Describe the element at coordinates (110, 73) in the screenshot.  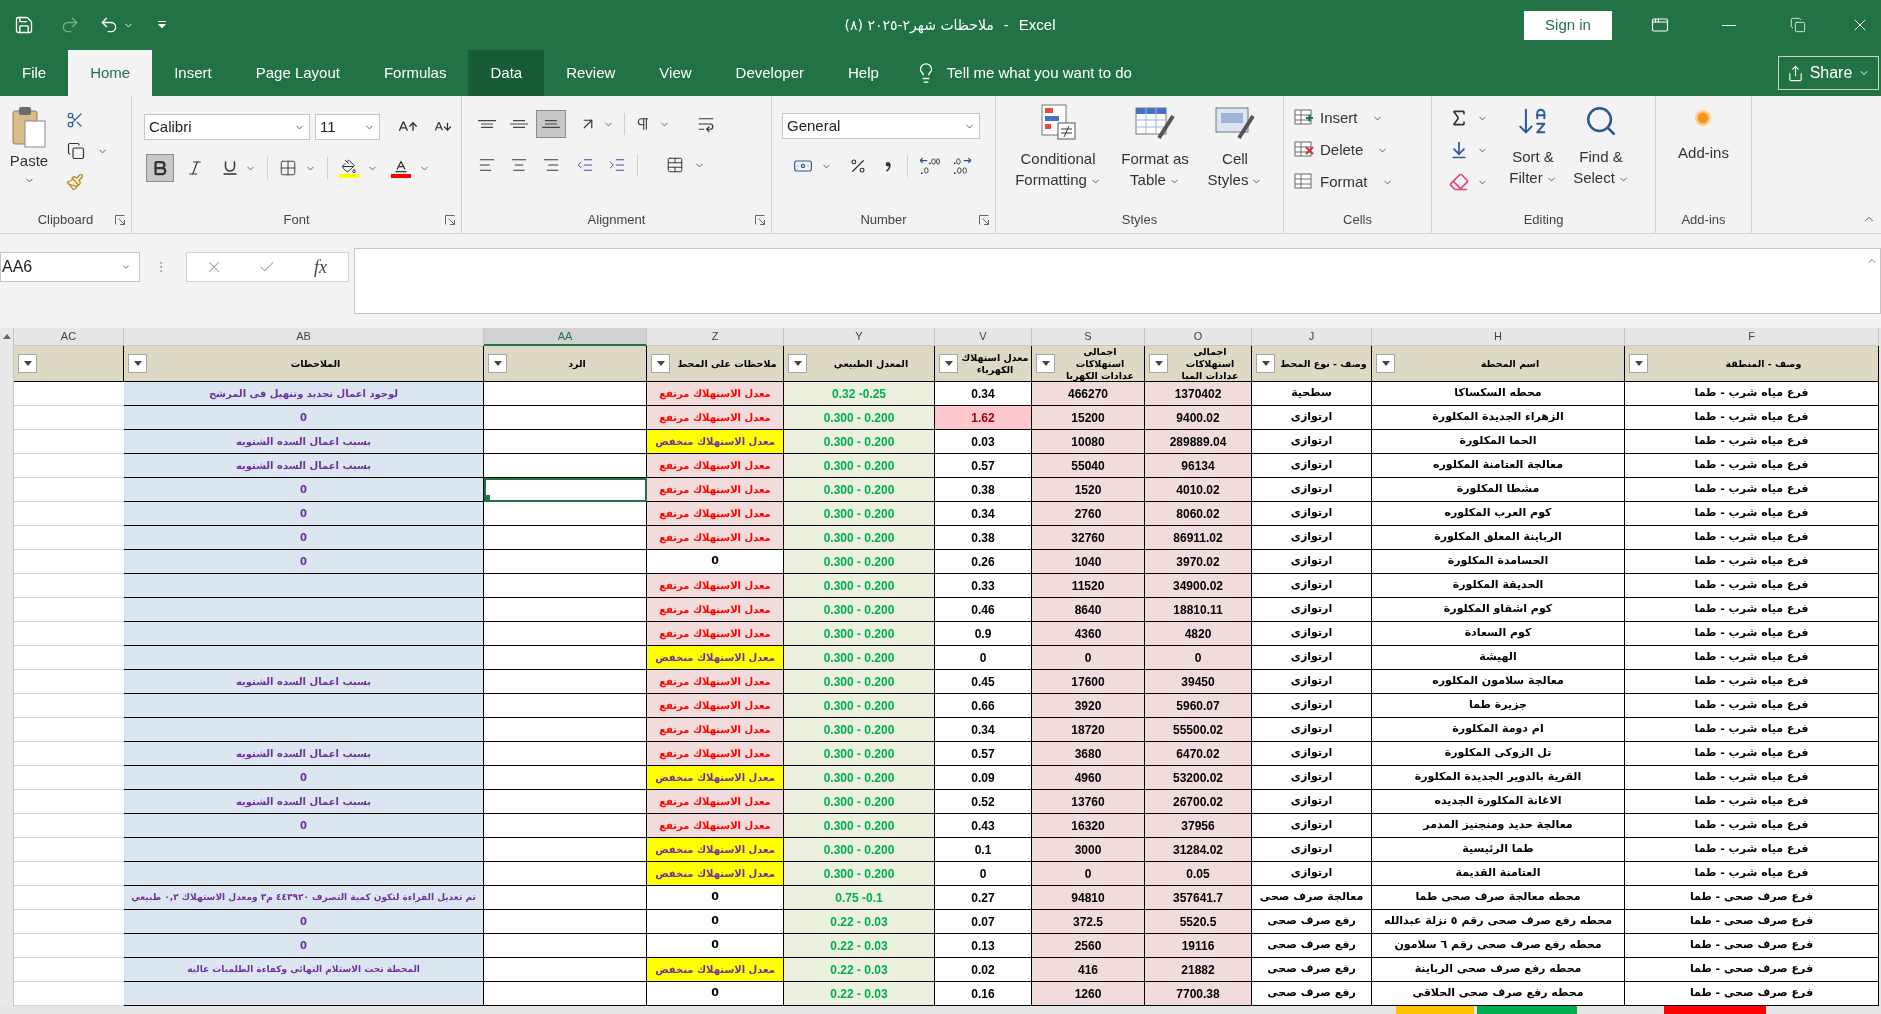
I see `ribbon-tab: Home` at that location.